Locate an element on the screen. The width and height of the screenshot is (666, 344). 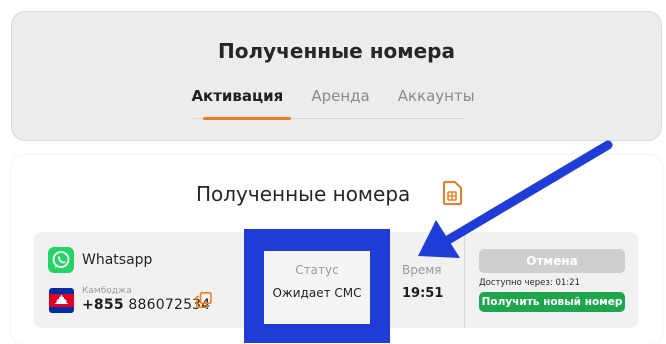
status-value: Ожидает СМС is located at coordinates (317, 293).